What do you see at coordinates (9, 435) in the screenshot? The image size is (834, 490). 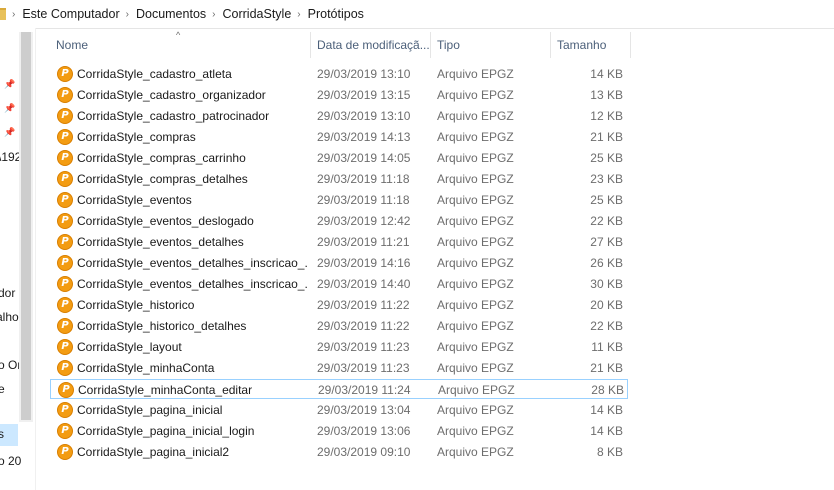 I see `nav-item-selected: s` at bounding box center [9, 435].